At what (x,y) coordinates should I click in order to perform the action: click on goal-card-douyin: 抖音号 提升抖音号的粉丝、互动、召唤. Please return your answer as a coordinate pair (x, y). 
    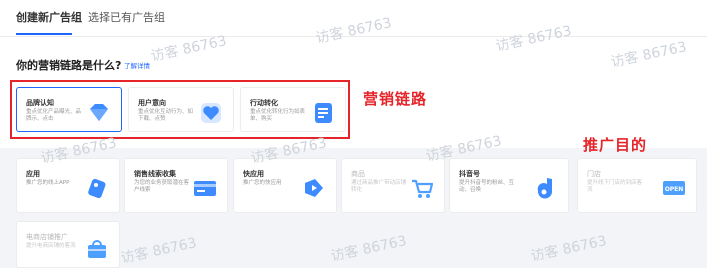
    Looking at the image, I should click on (509, 185).